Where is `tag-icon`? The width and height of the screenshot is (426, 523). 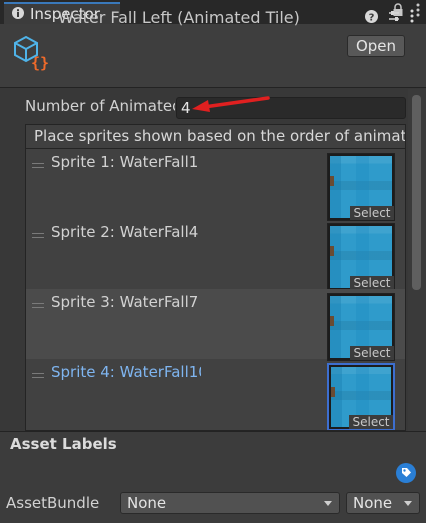 tag-icon is located at coordinates (406, 475).